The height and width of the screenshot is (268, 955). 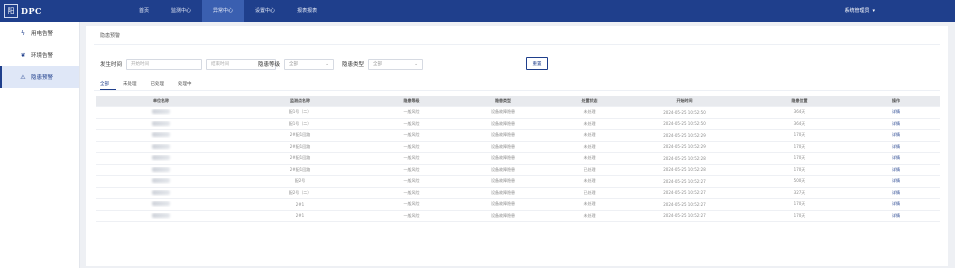 What do you see at coordinates (396, 64) in the screenshot?
I see `type-select: 全部 ⌄` at bounding box center [396, 64].